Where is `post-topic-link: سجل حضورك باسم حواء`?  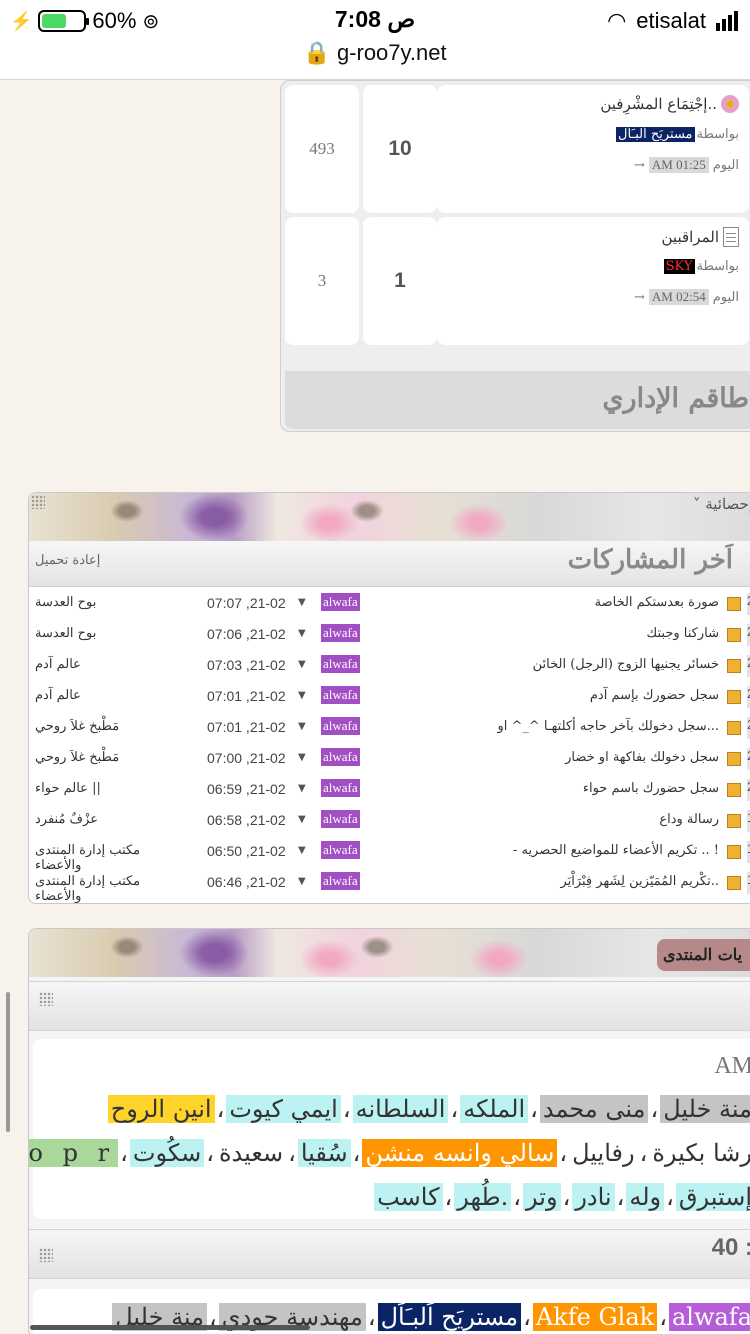 post-topic-link: سجل حضورك باسم حواء is located at coordinates (651, 788).